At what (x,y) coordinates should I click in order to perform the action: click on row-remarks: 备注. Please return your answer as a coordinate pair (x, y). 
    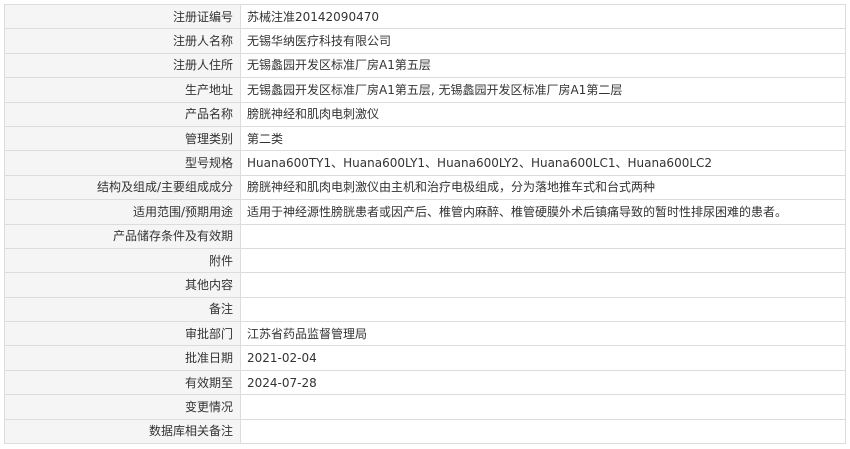
    Looking at the image, I should click on (425, 309).